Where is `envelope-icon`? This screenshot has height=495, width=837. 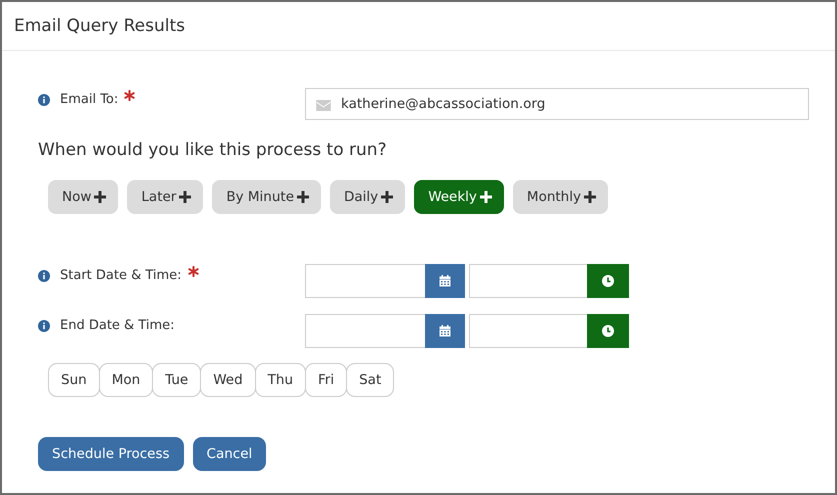
envelope-icon is located at coordinates (323, 105).